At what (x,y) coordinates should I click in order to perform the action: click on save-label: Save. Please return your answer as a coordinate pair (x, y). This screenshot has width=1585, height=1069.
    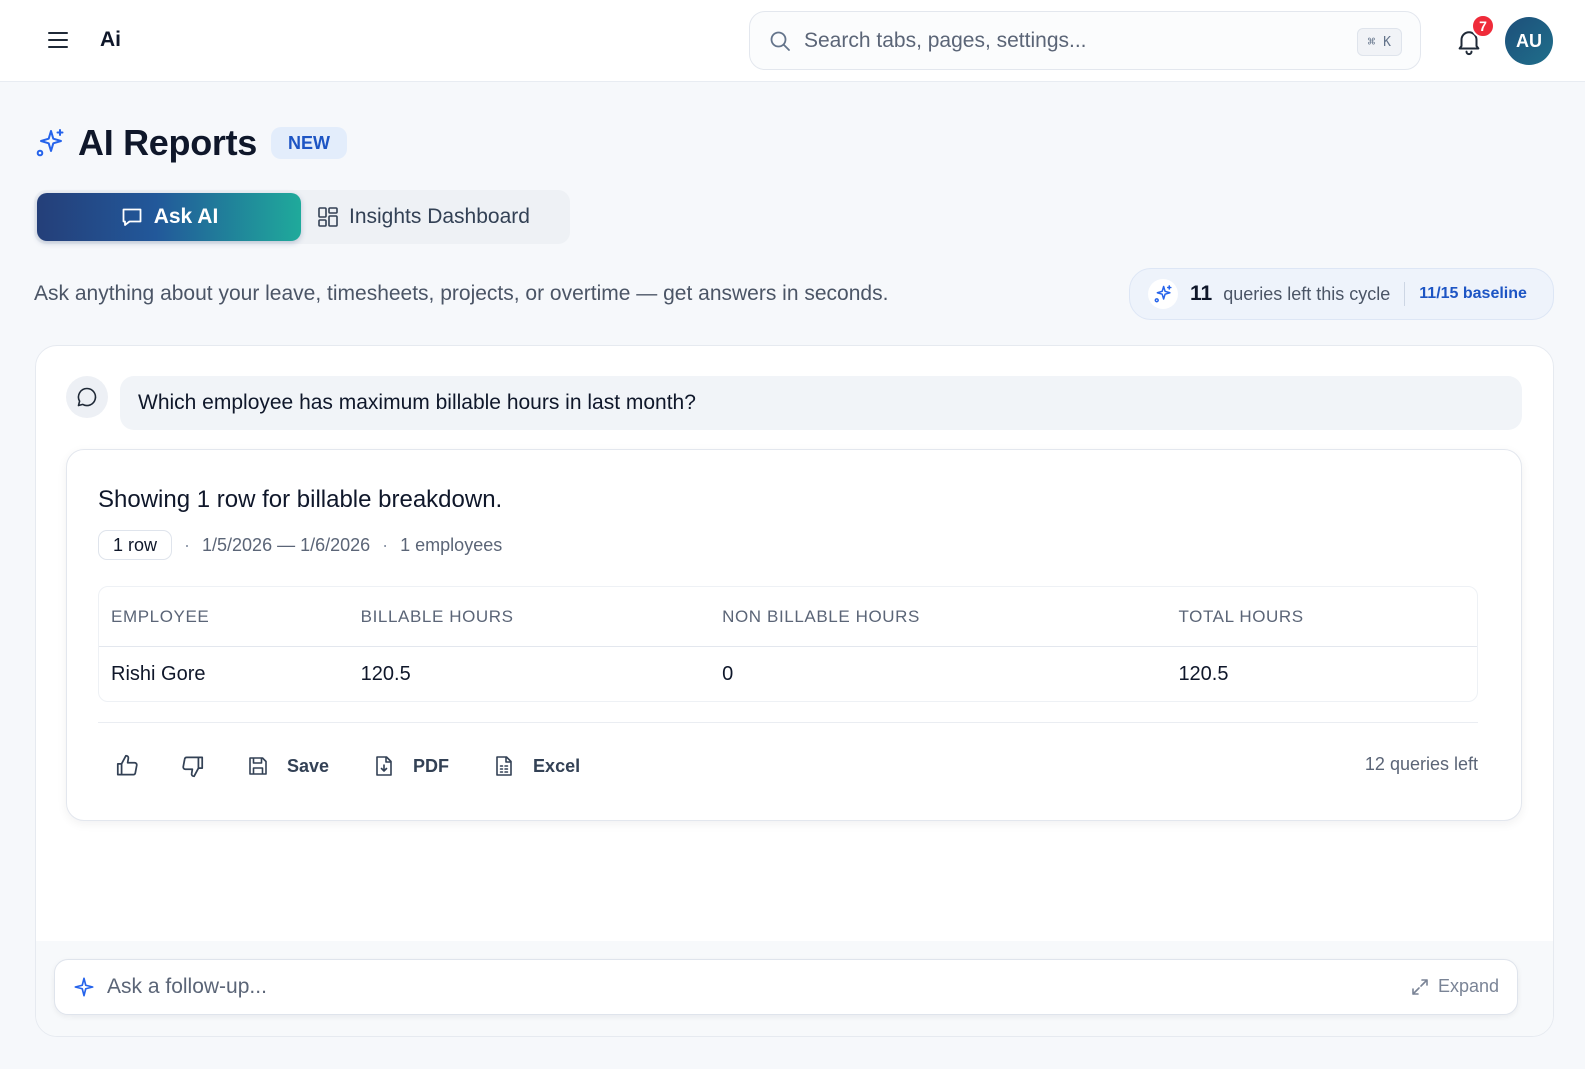
    Looking at the image, I should click on (308, 765).